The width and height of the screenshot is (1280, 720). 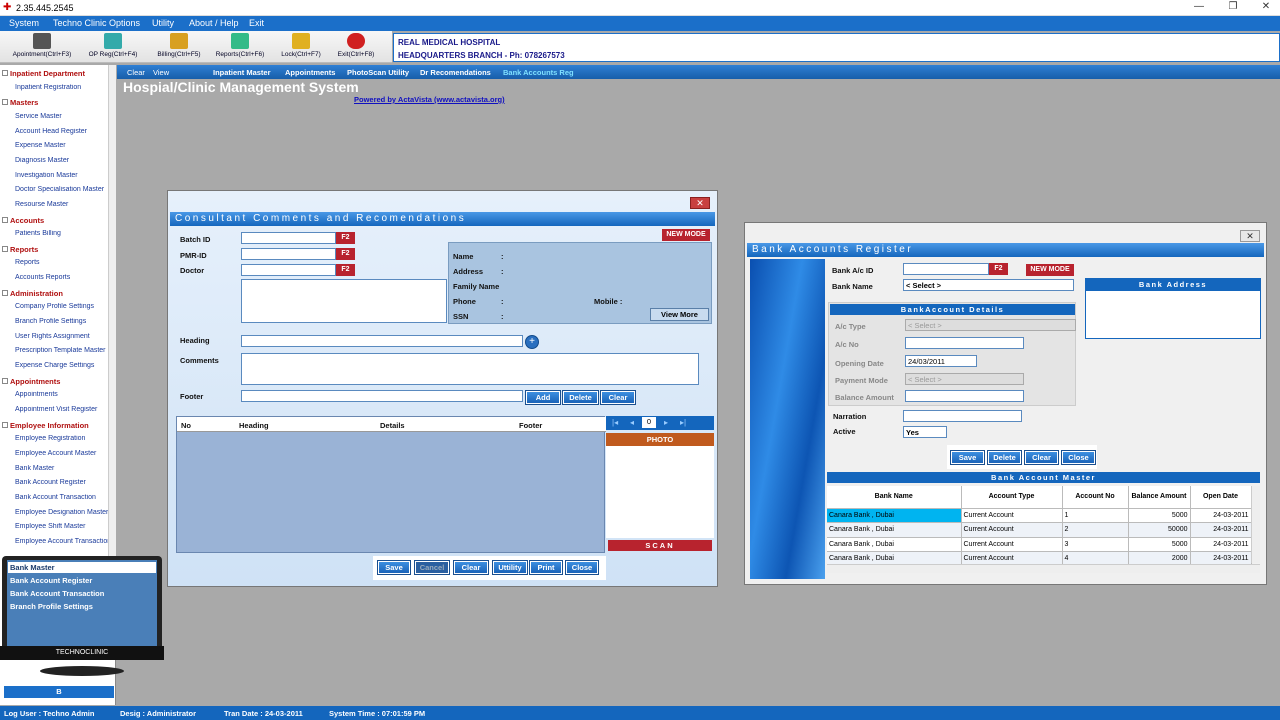 I want to click on sidebar-item: Expense Master, so click(x=54, y=145).